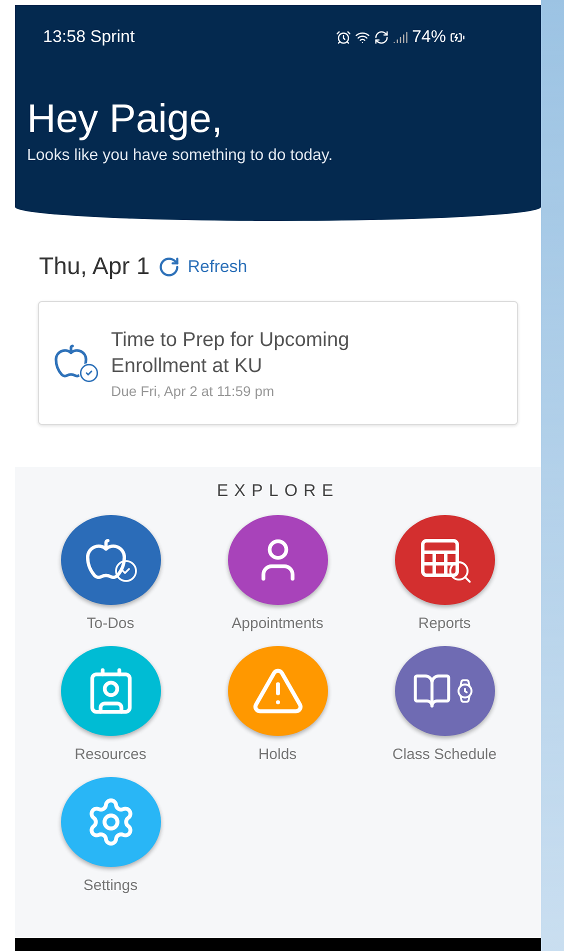 The image size is (564, 951). I want to click on greeting-subtitle: Looks like you have something to do today., so click(180, 156).